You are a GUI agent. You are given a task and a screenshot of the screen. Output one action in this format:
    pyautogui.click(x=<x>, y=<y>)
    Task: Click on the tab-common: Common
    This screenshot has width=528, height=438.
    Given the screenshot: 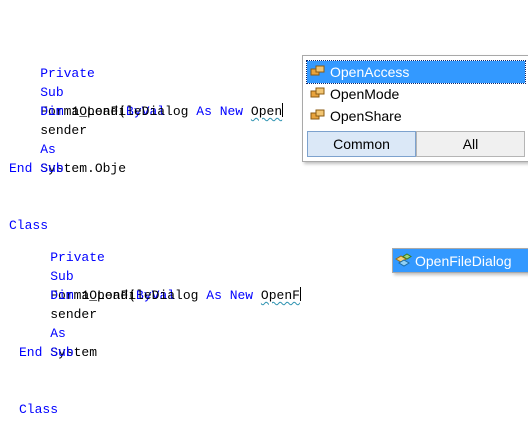 What is the action you would take?
    pyautogui.click(x=361, y=144)
    